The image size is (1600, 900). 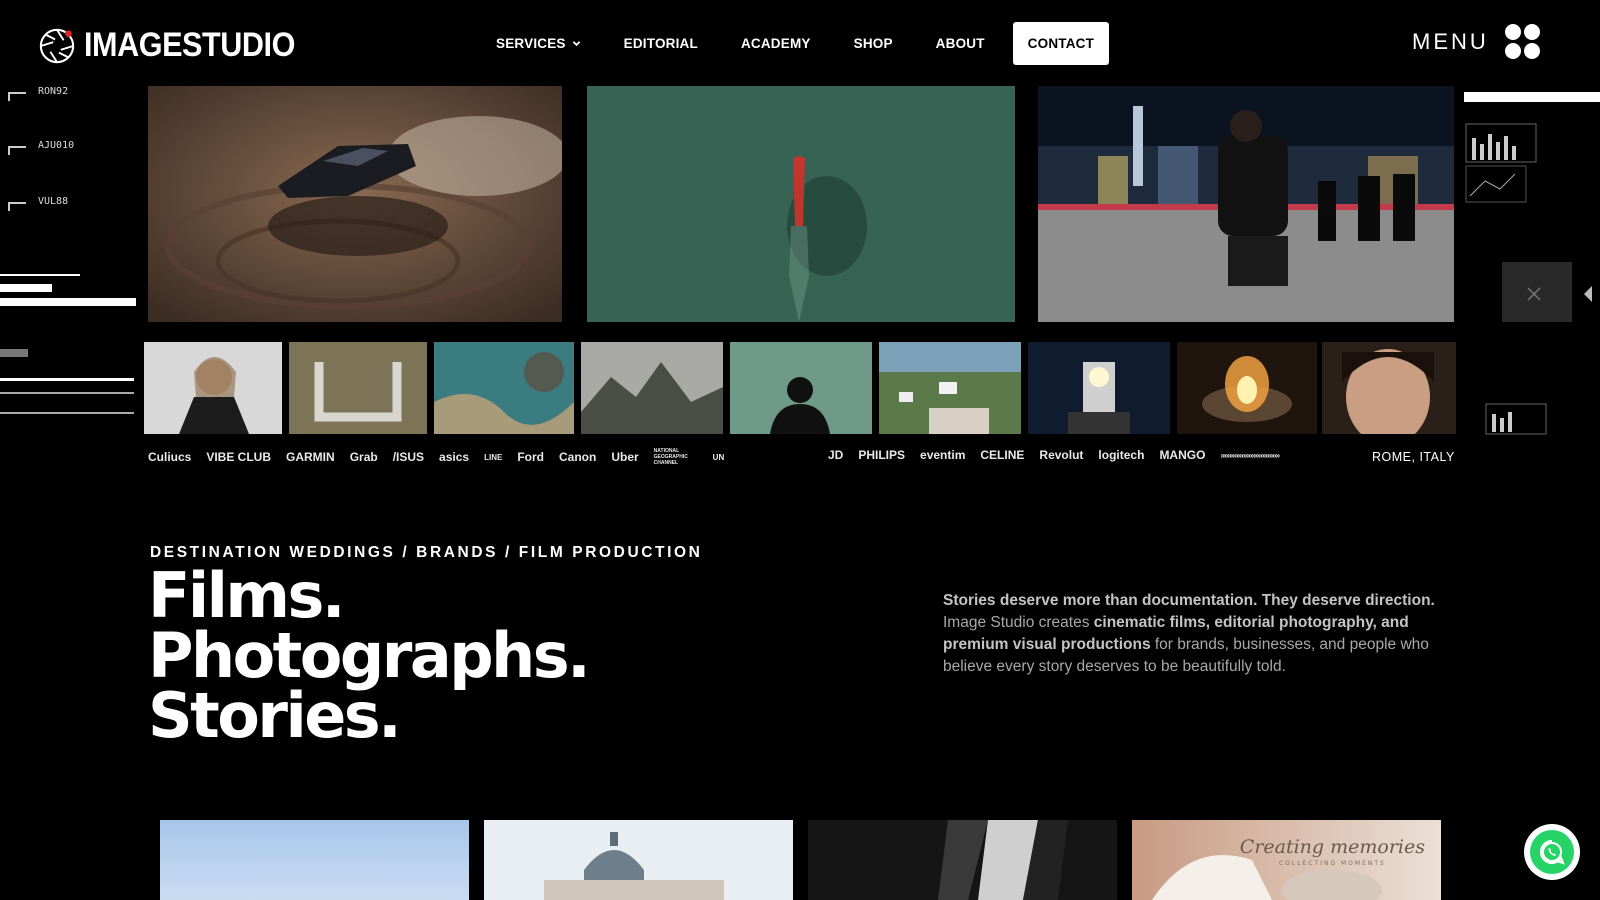 What do you see at coordinates (882, 455) in the screenshot?
I see `client-logo: PHILIPS` at bounding box center [882, 455].